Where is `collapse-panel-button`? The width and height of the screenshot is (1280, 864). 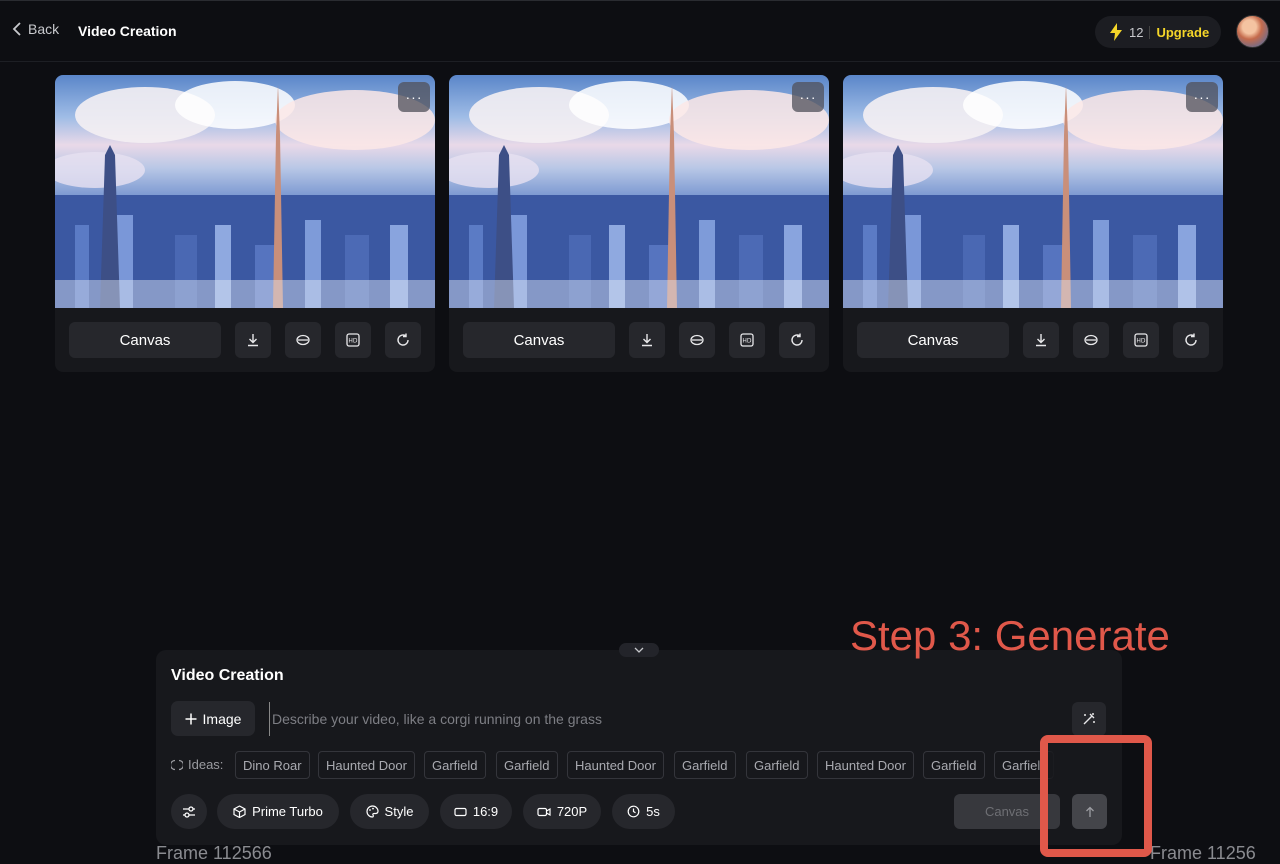 collapse-panel-button is located at coordinates (639, 650).